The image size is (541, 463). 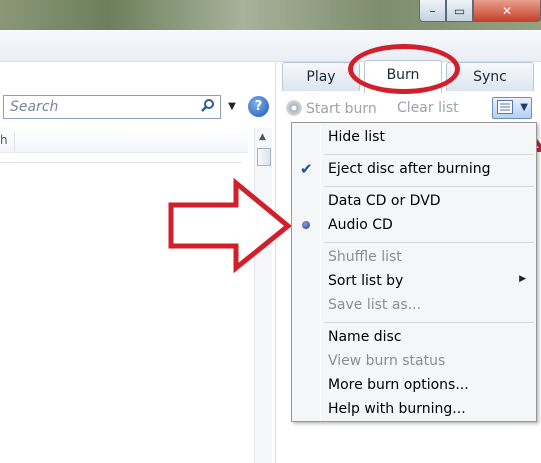 What do you see at coordinates (112, 107) in the screenshot?
I see `search-input: Search` at bounding box center [112, 107].